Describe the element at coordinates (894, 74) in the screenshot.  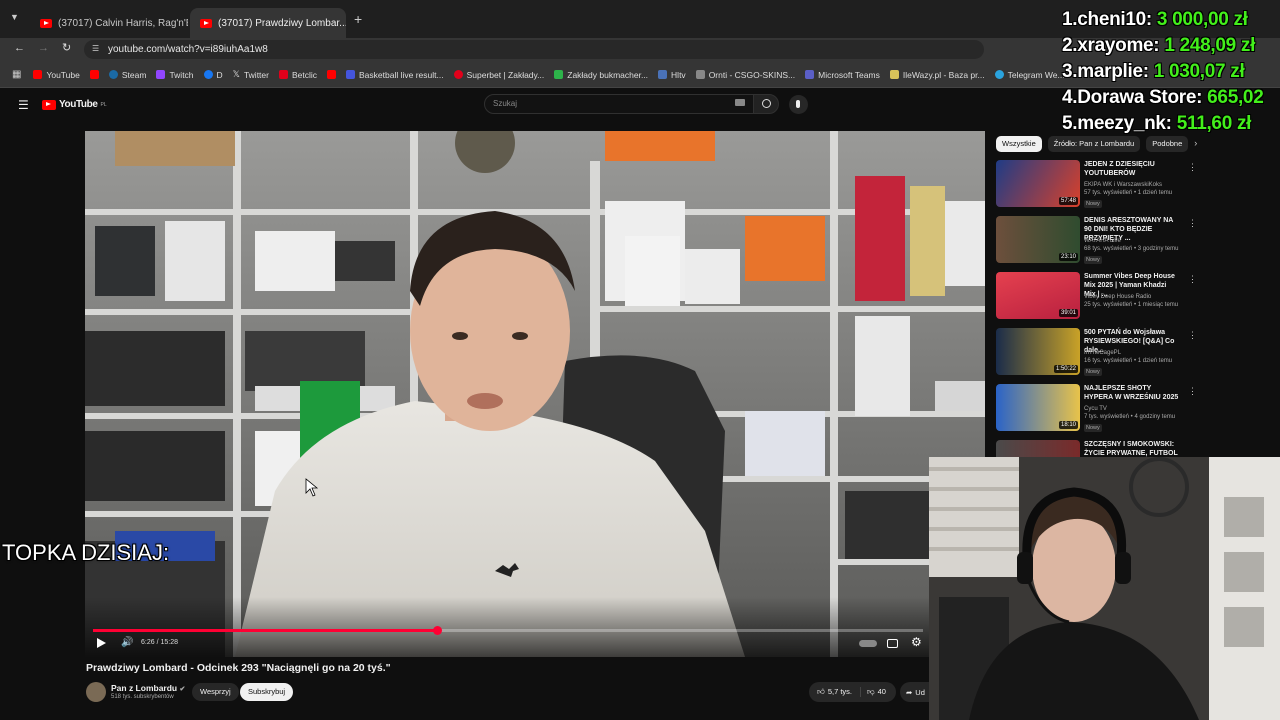
I see `ilewazy-icon` at that location.